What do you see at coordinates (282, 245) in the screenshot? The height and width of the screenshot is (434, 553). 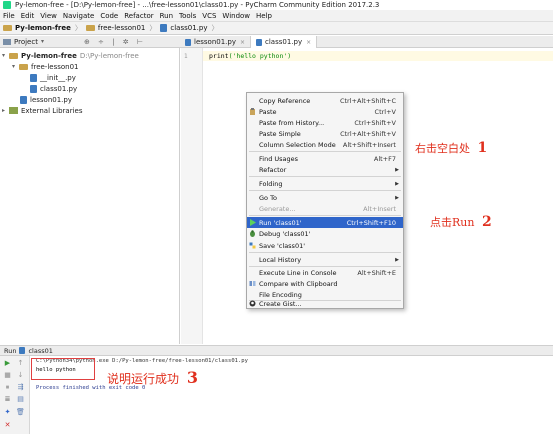 I see `menu-item-label: Save 'class01'` at bounding box center [282, 245].